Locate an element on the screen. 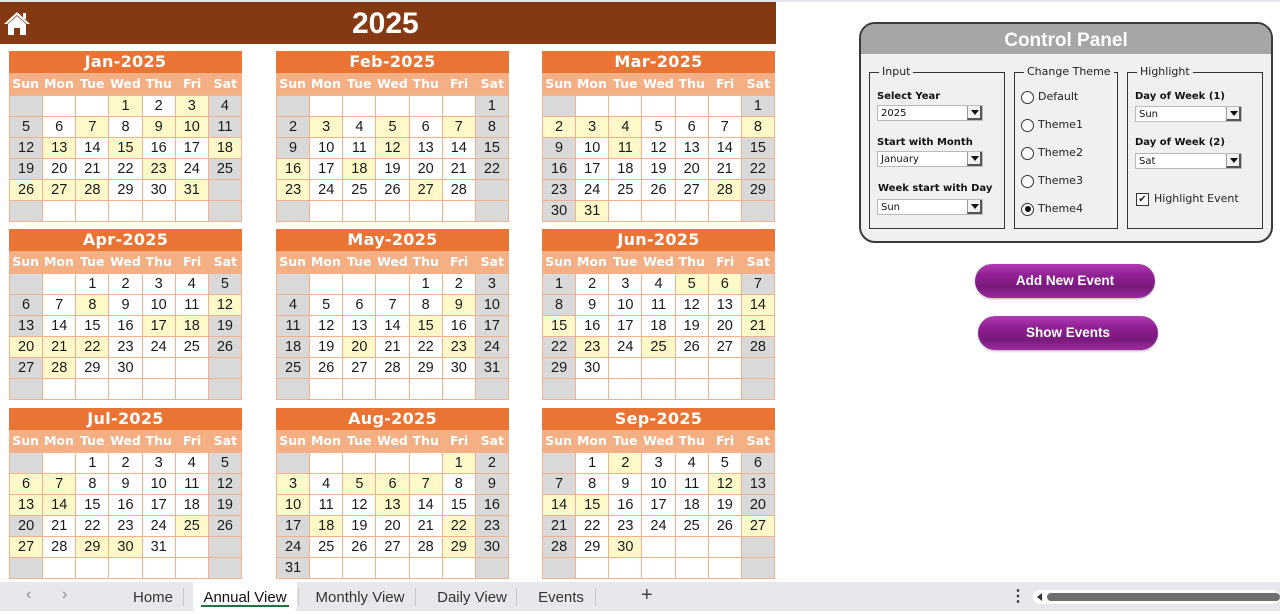  theme-radio-theme3: Theme3 is located at coordinates (1052, 181).